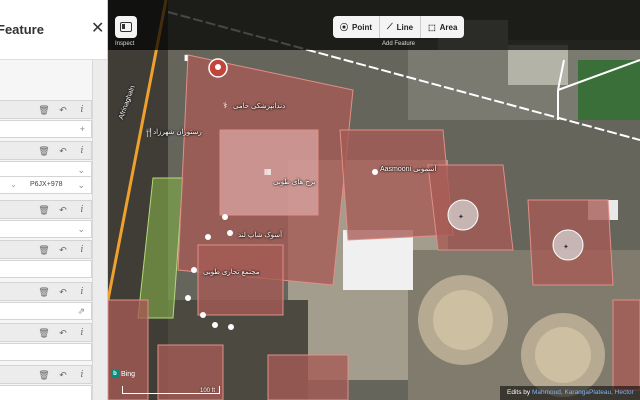 This screenshot has height=400, width=640. Describe the element at coordinates (405, 27) in the screenshot. I see `line-label: Line` at that location.